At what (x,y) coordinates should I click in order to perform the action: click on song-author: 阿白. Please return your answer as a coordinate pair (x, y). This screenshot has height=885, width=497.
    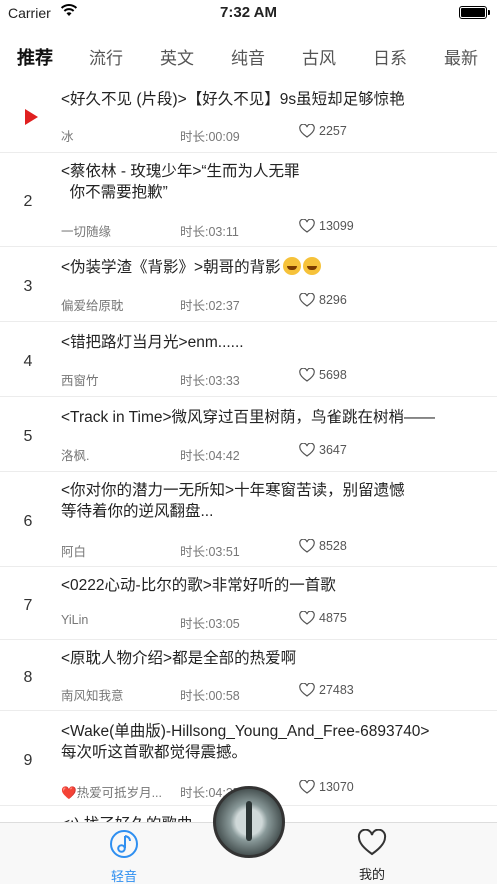
    Looking at the image, I should click on (74, 552).